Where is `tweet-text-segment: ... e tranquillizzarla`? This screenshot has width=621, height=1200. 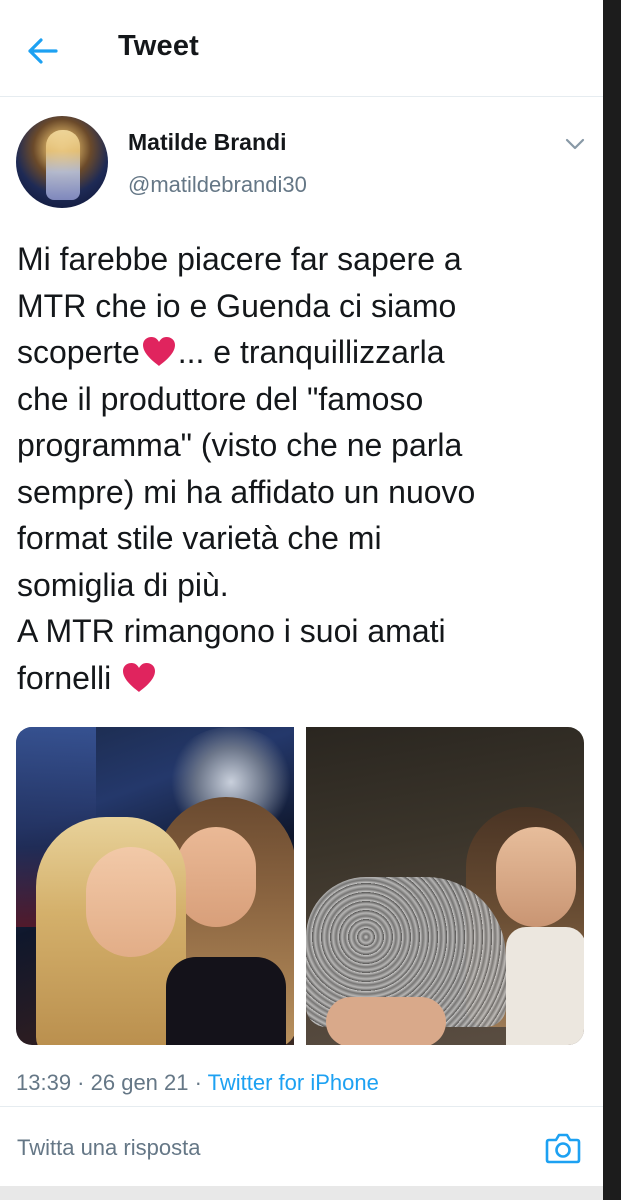 tweet-text-segment: ... e tranquillizzarla is located at coordinates (311, 352).